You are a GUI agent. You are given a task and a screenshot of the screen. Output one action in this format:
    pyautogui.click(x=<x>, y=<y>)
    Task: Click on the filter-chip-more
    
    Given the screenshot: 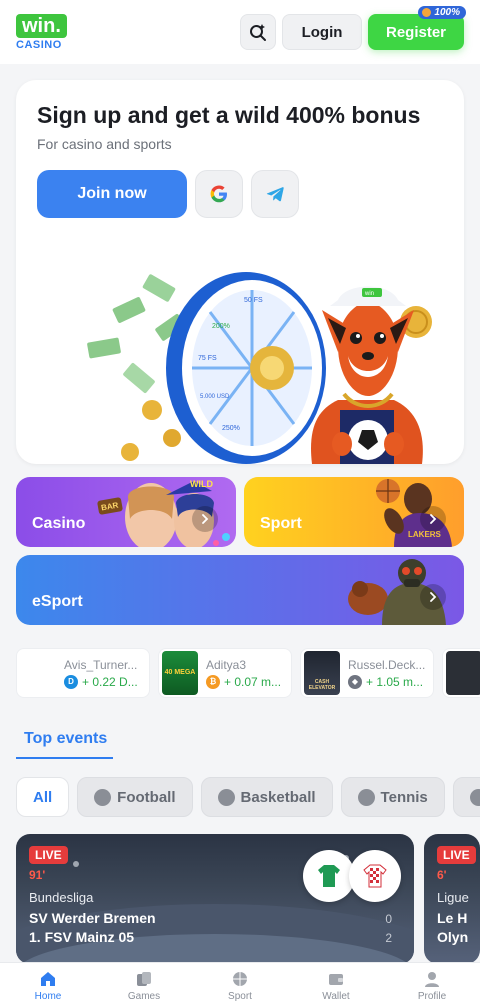 What is the action you would take?
    pyautogui.click(x=466, y=797)
    